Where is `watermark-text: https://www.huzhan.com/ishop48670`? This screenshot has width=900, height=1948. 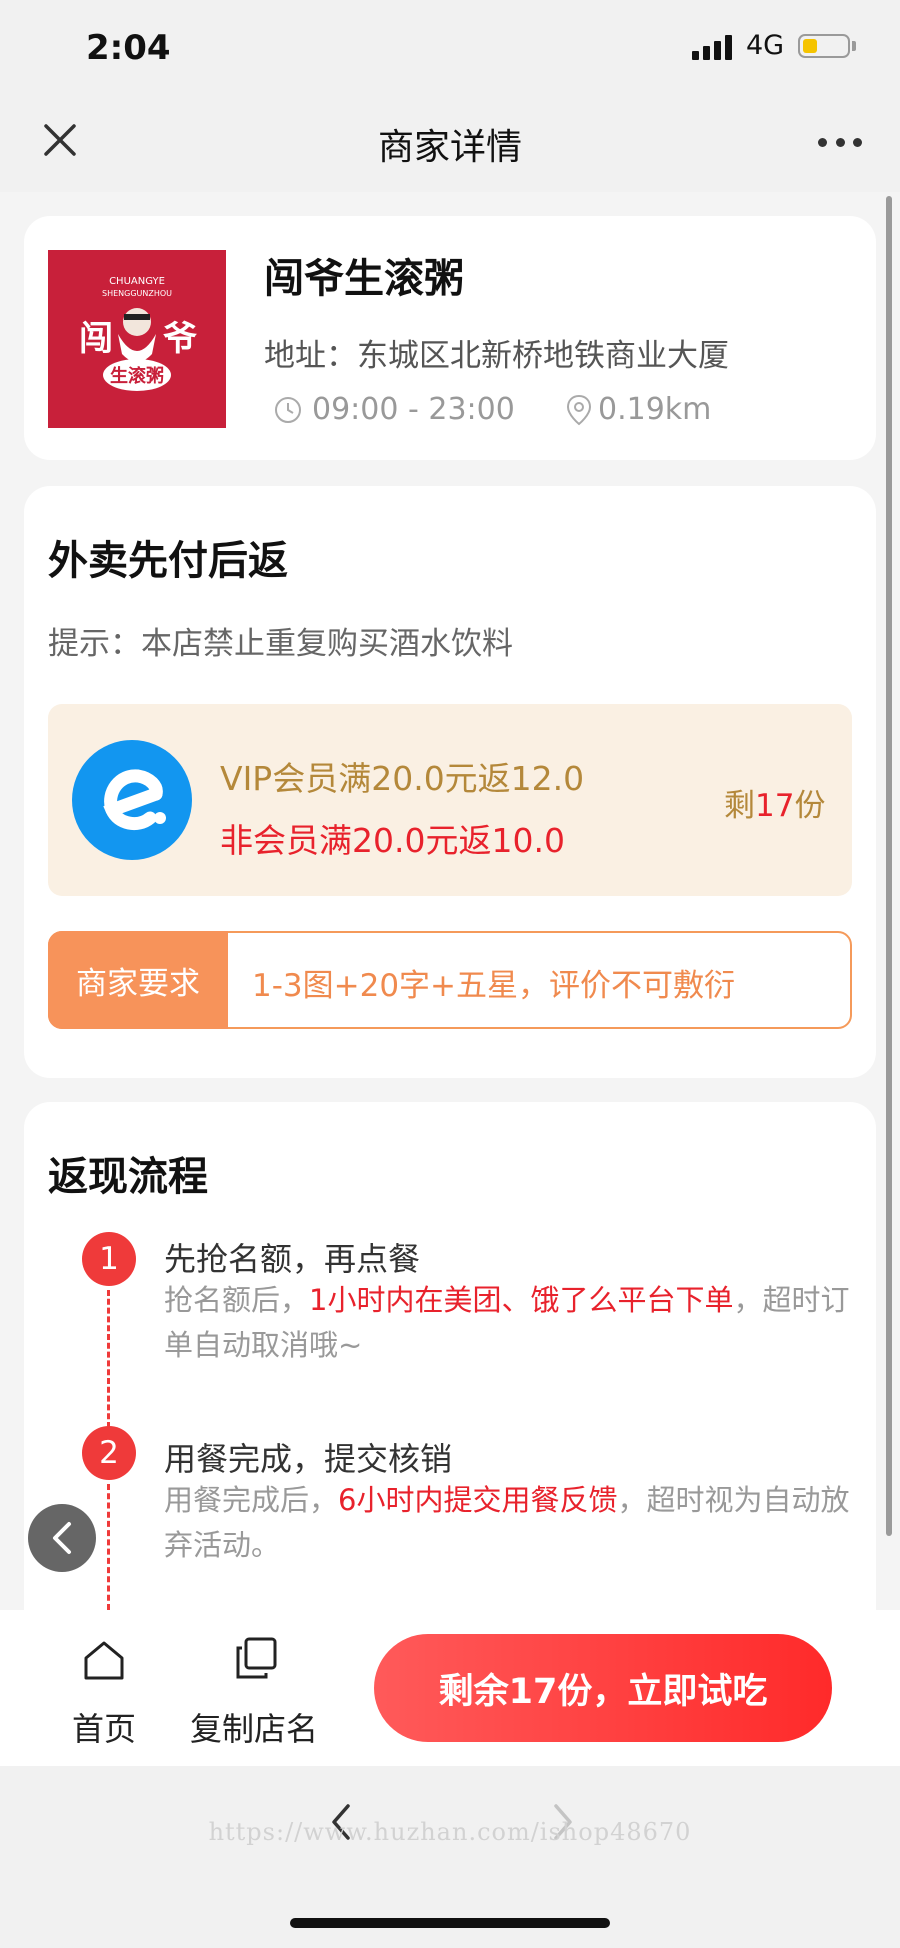 watermark-text: https://www.huzhan.com/ishop48670 is located at coordinates (450, 1832).